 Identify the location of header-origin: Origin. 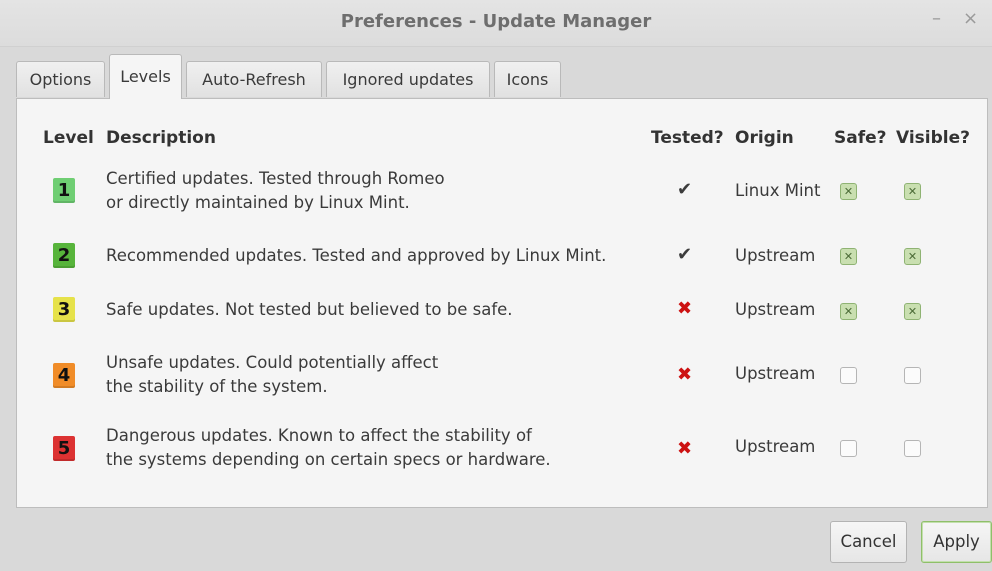
(764, 138).